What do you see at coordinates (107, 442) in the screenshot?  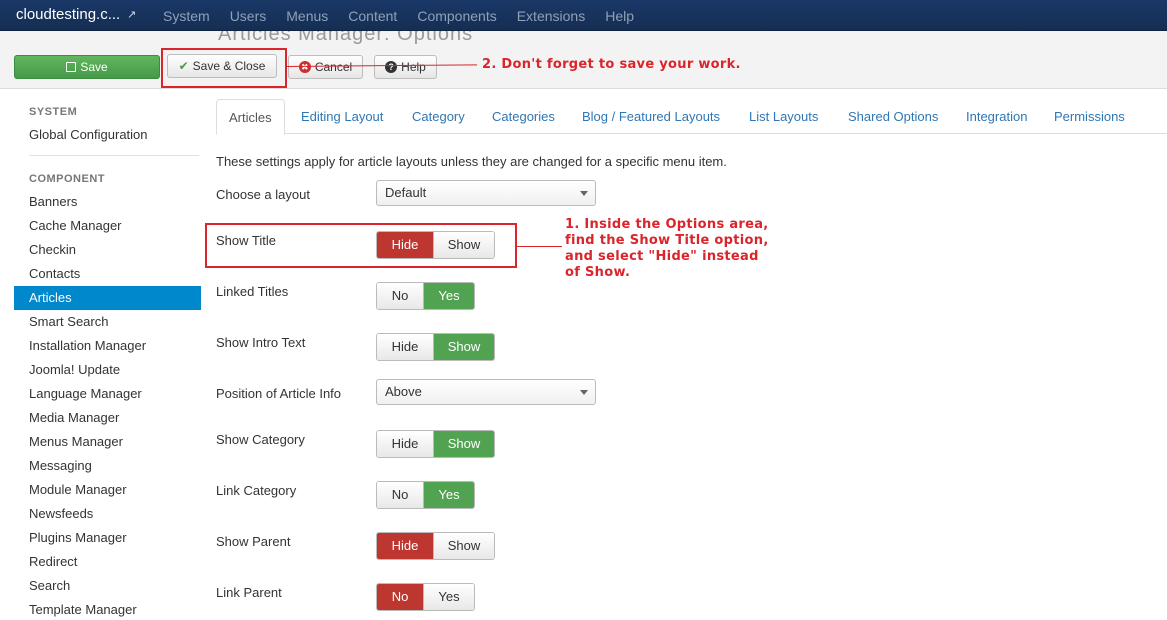 I see `sidebar-item-menus-manager: Menus Manager` at bounding box center [107, 442].